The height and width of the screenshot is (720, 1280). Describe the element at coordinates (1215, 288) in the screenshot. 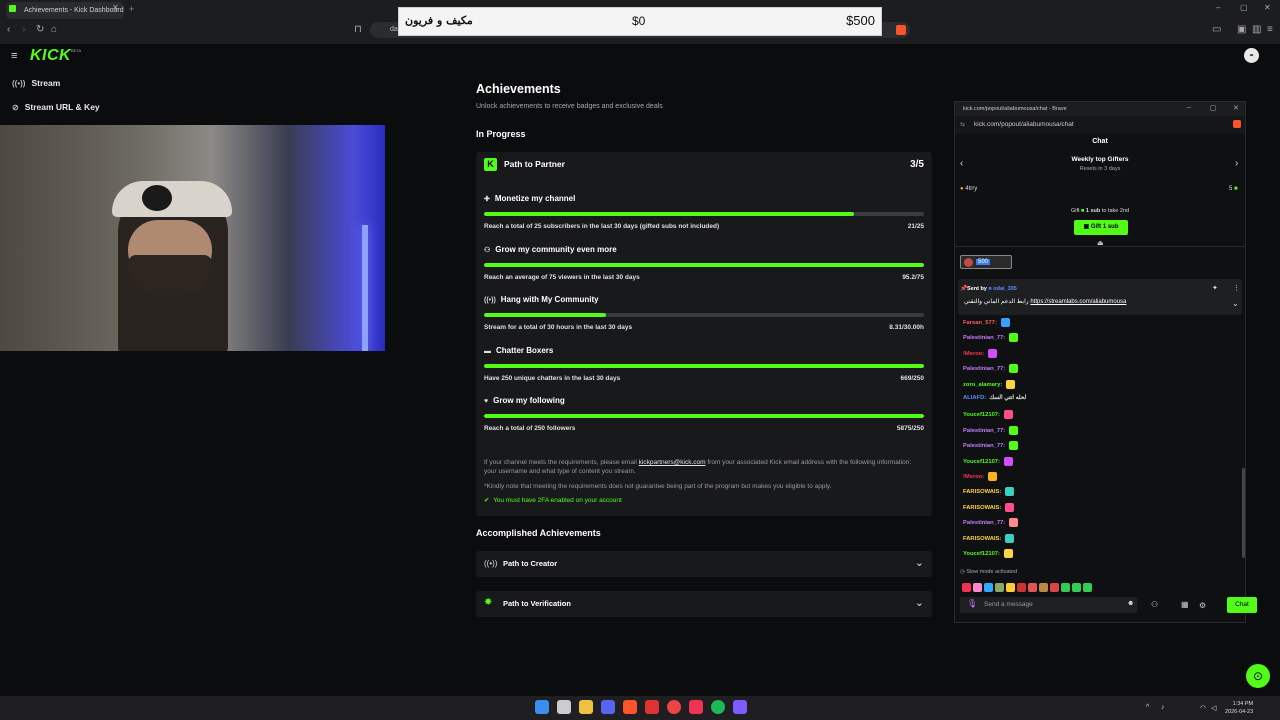

I see `pin-icon: ✦` at that location.